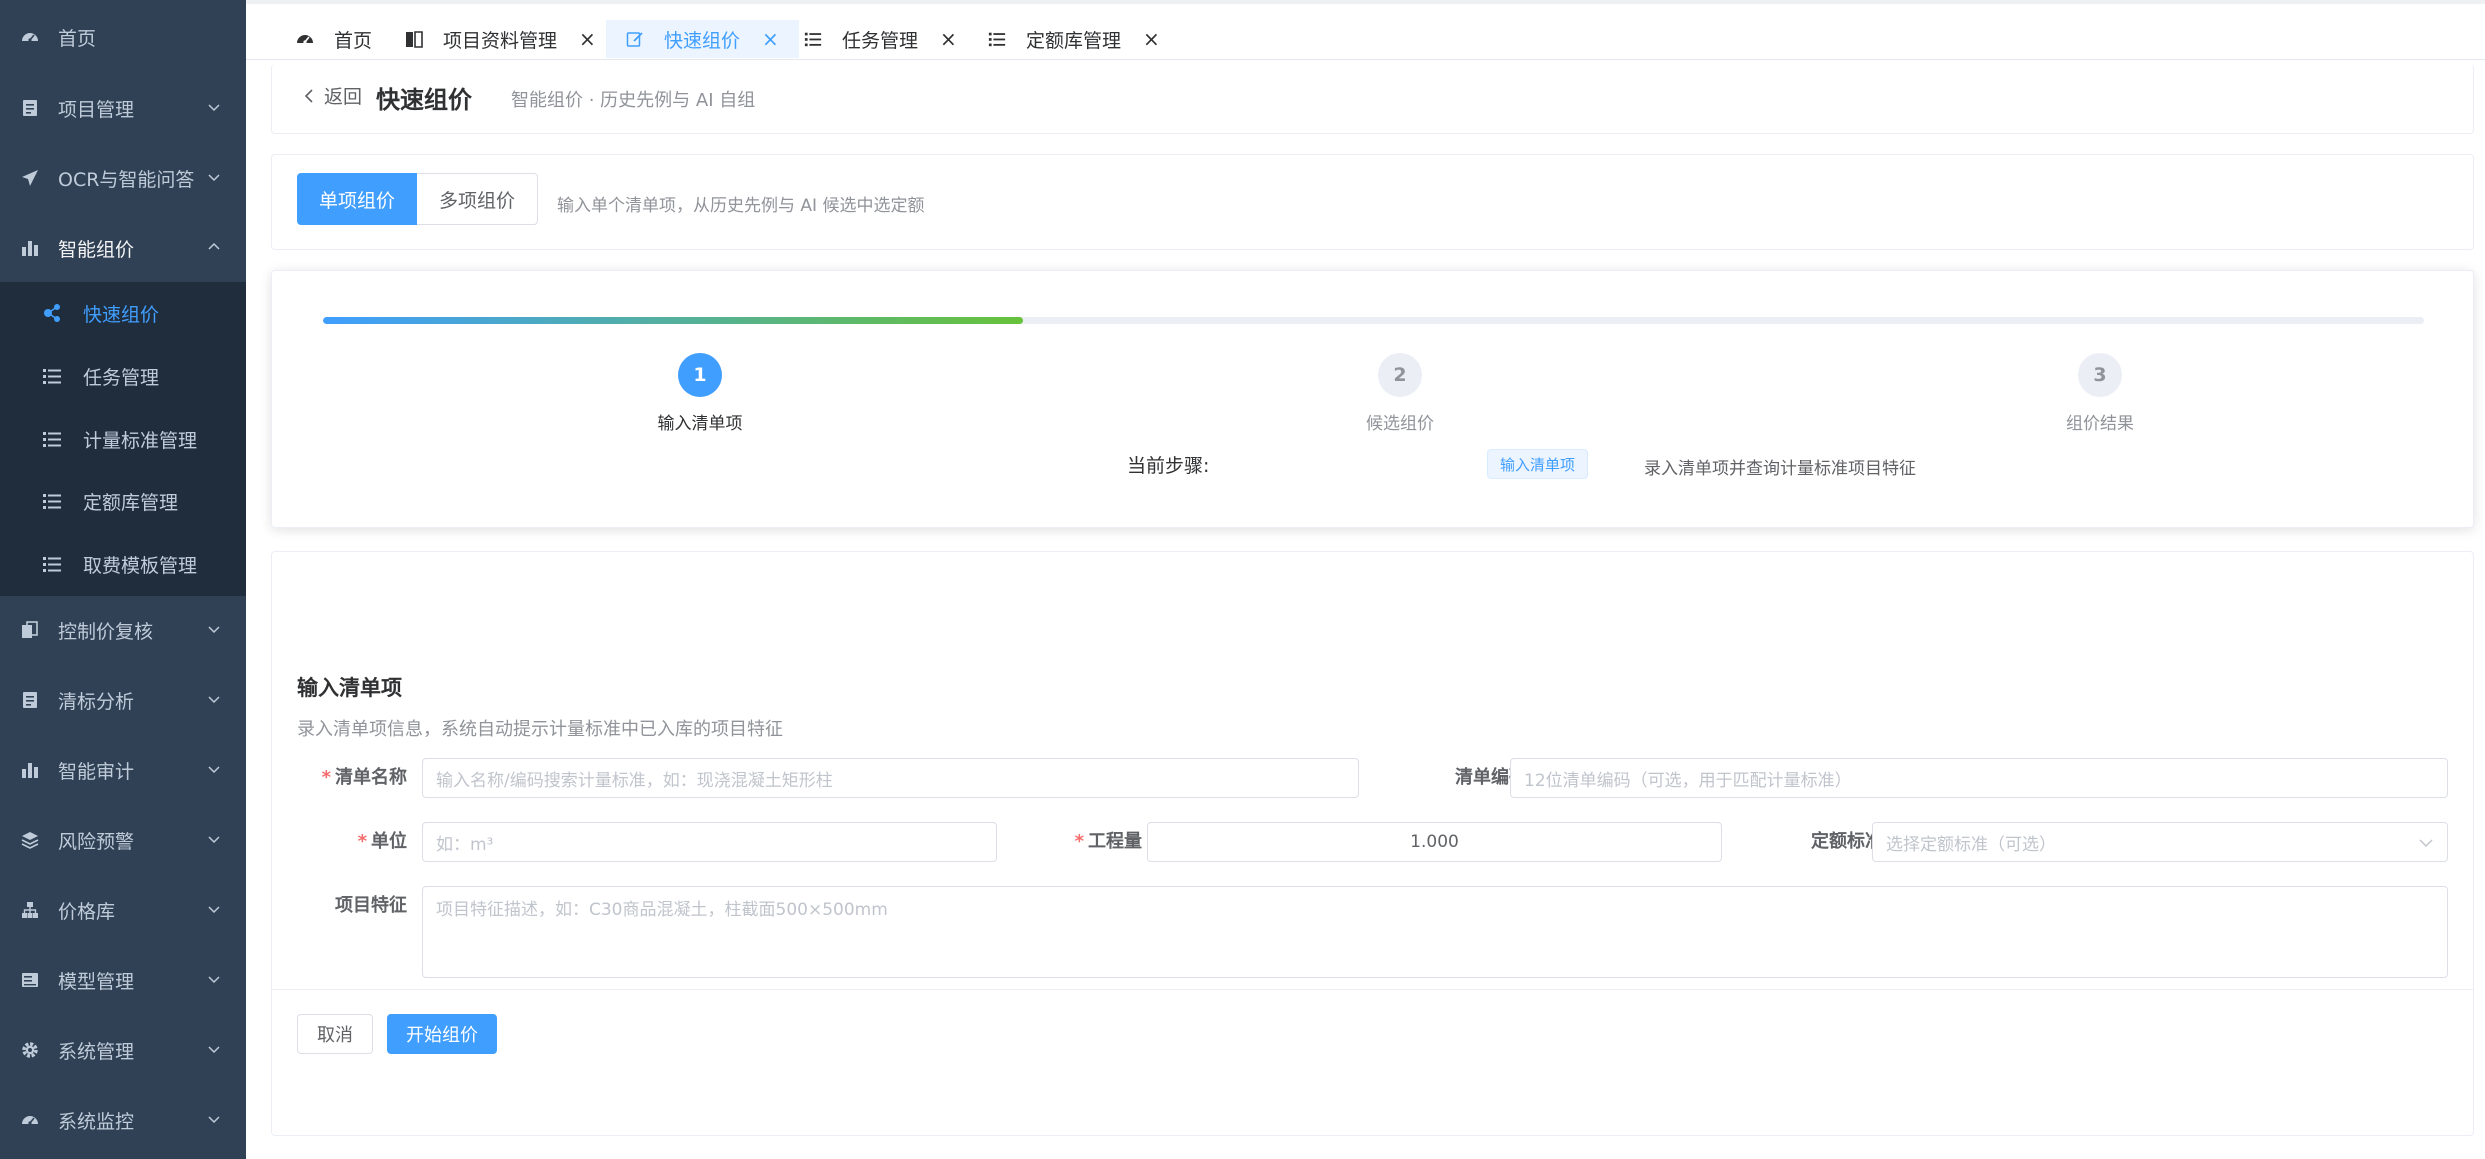  I want to click on sidebar-item-project: 项目管理, so click(123, 108).